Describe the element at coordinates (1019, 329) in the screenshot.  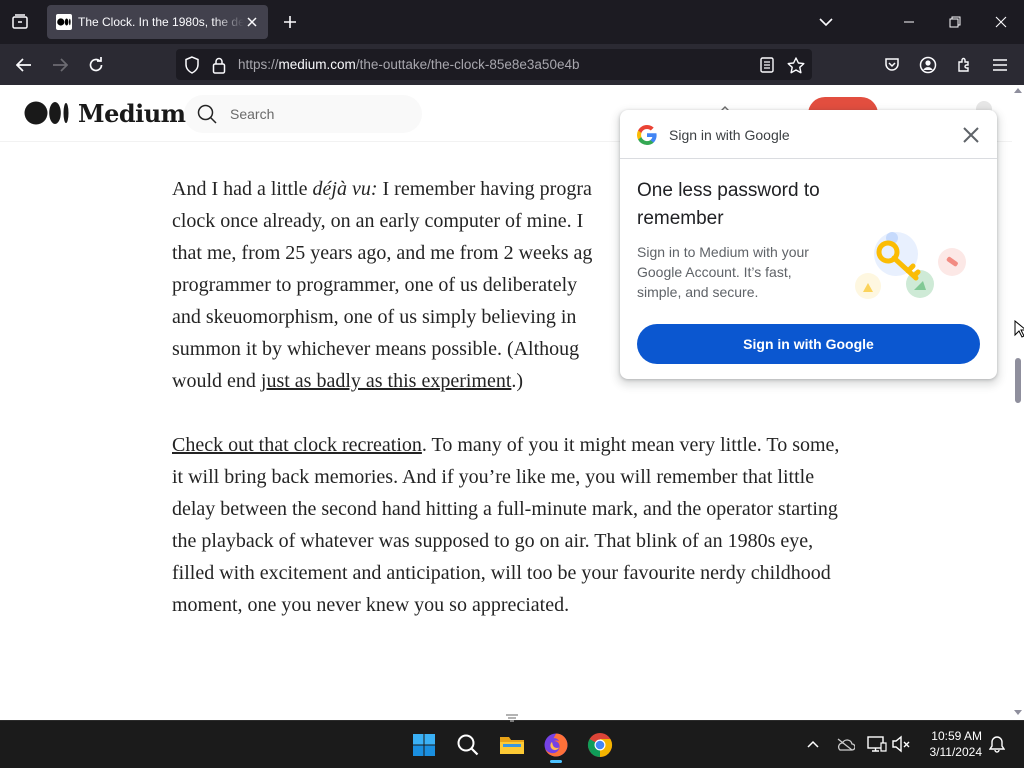
I see `mouse-cursor-icon` at that location.